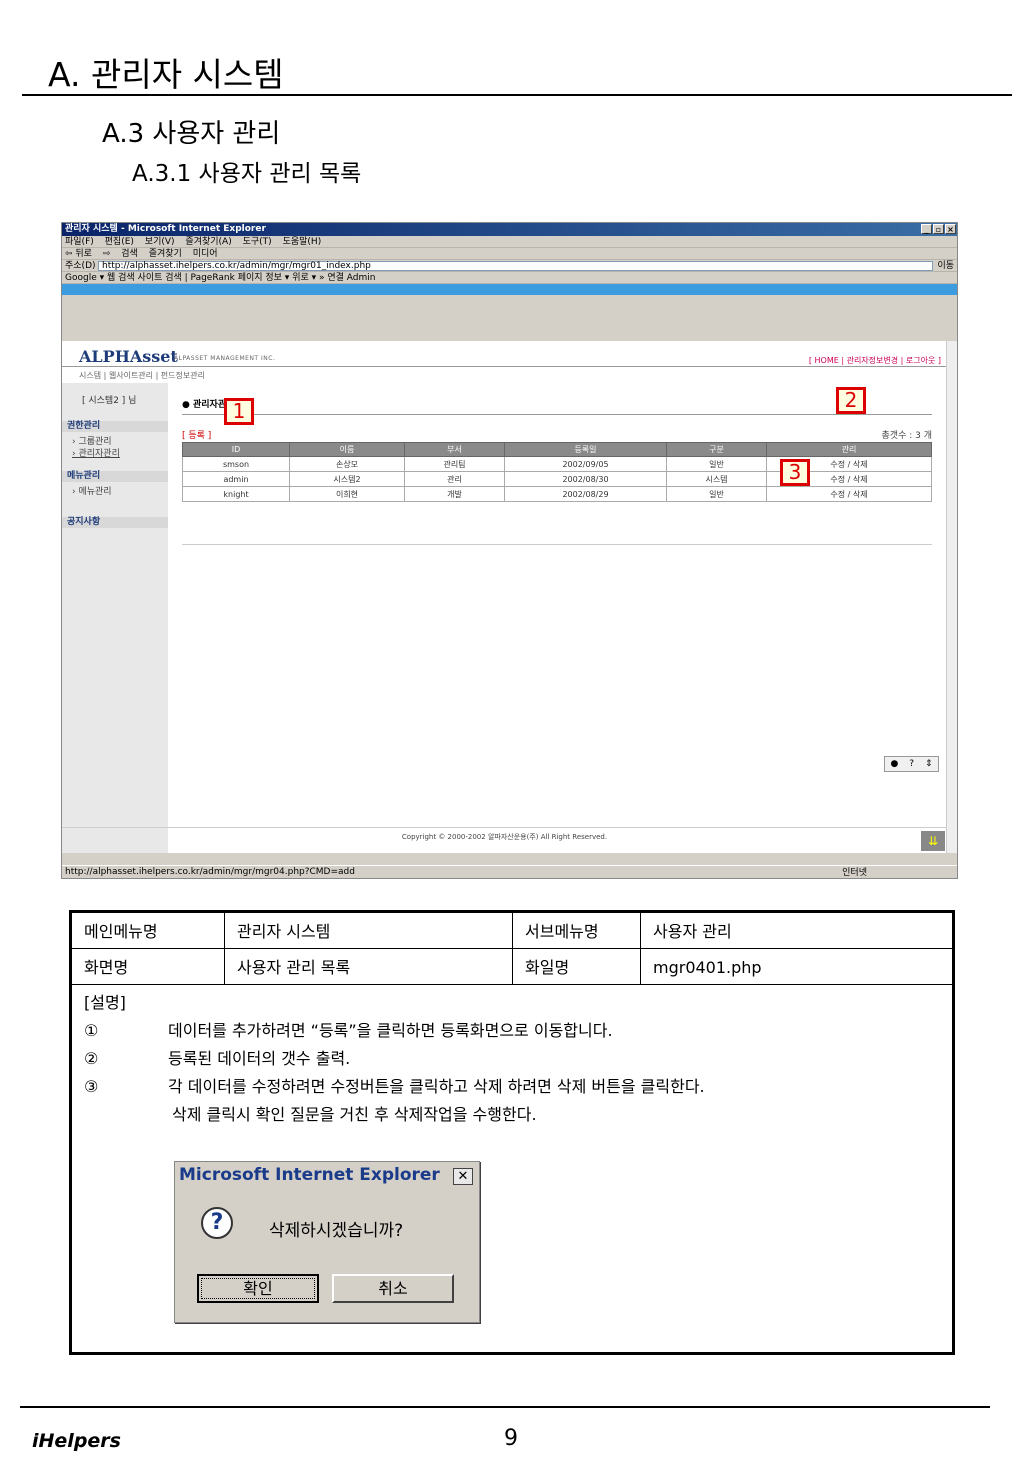 Image resolution: width=1024 pixels, height=1479 pixels. I want to click on table-row: knight 이희현 개발 2002/08/29 일반 수정 / 삭제, so click(557, 494).